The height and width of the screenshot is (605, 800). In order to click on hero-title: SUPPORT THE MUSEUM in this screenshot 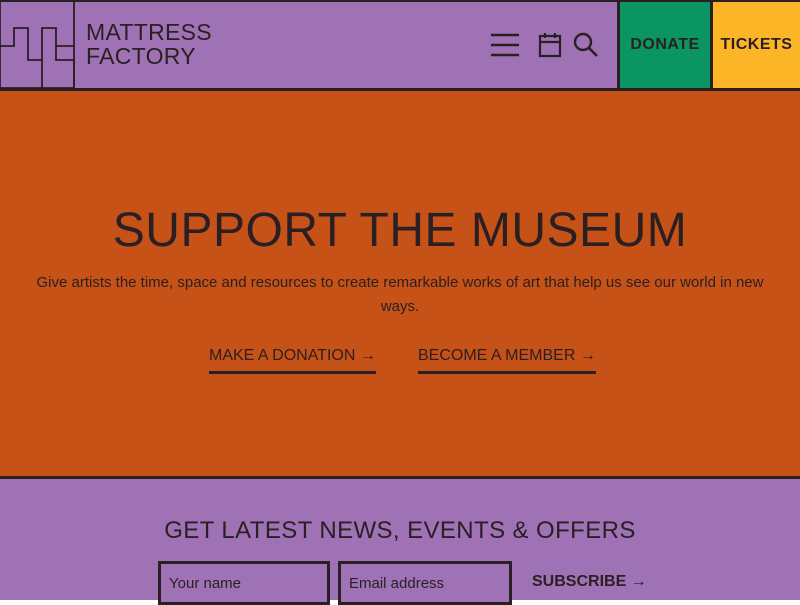, I will do `click(400, 230)`.